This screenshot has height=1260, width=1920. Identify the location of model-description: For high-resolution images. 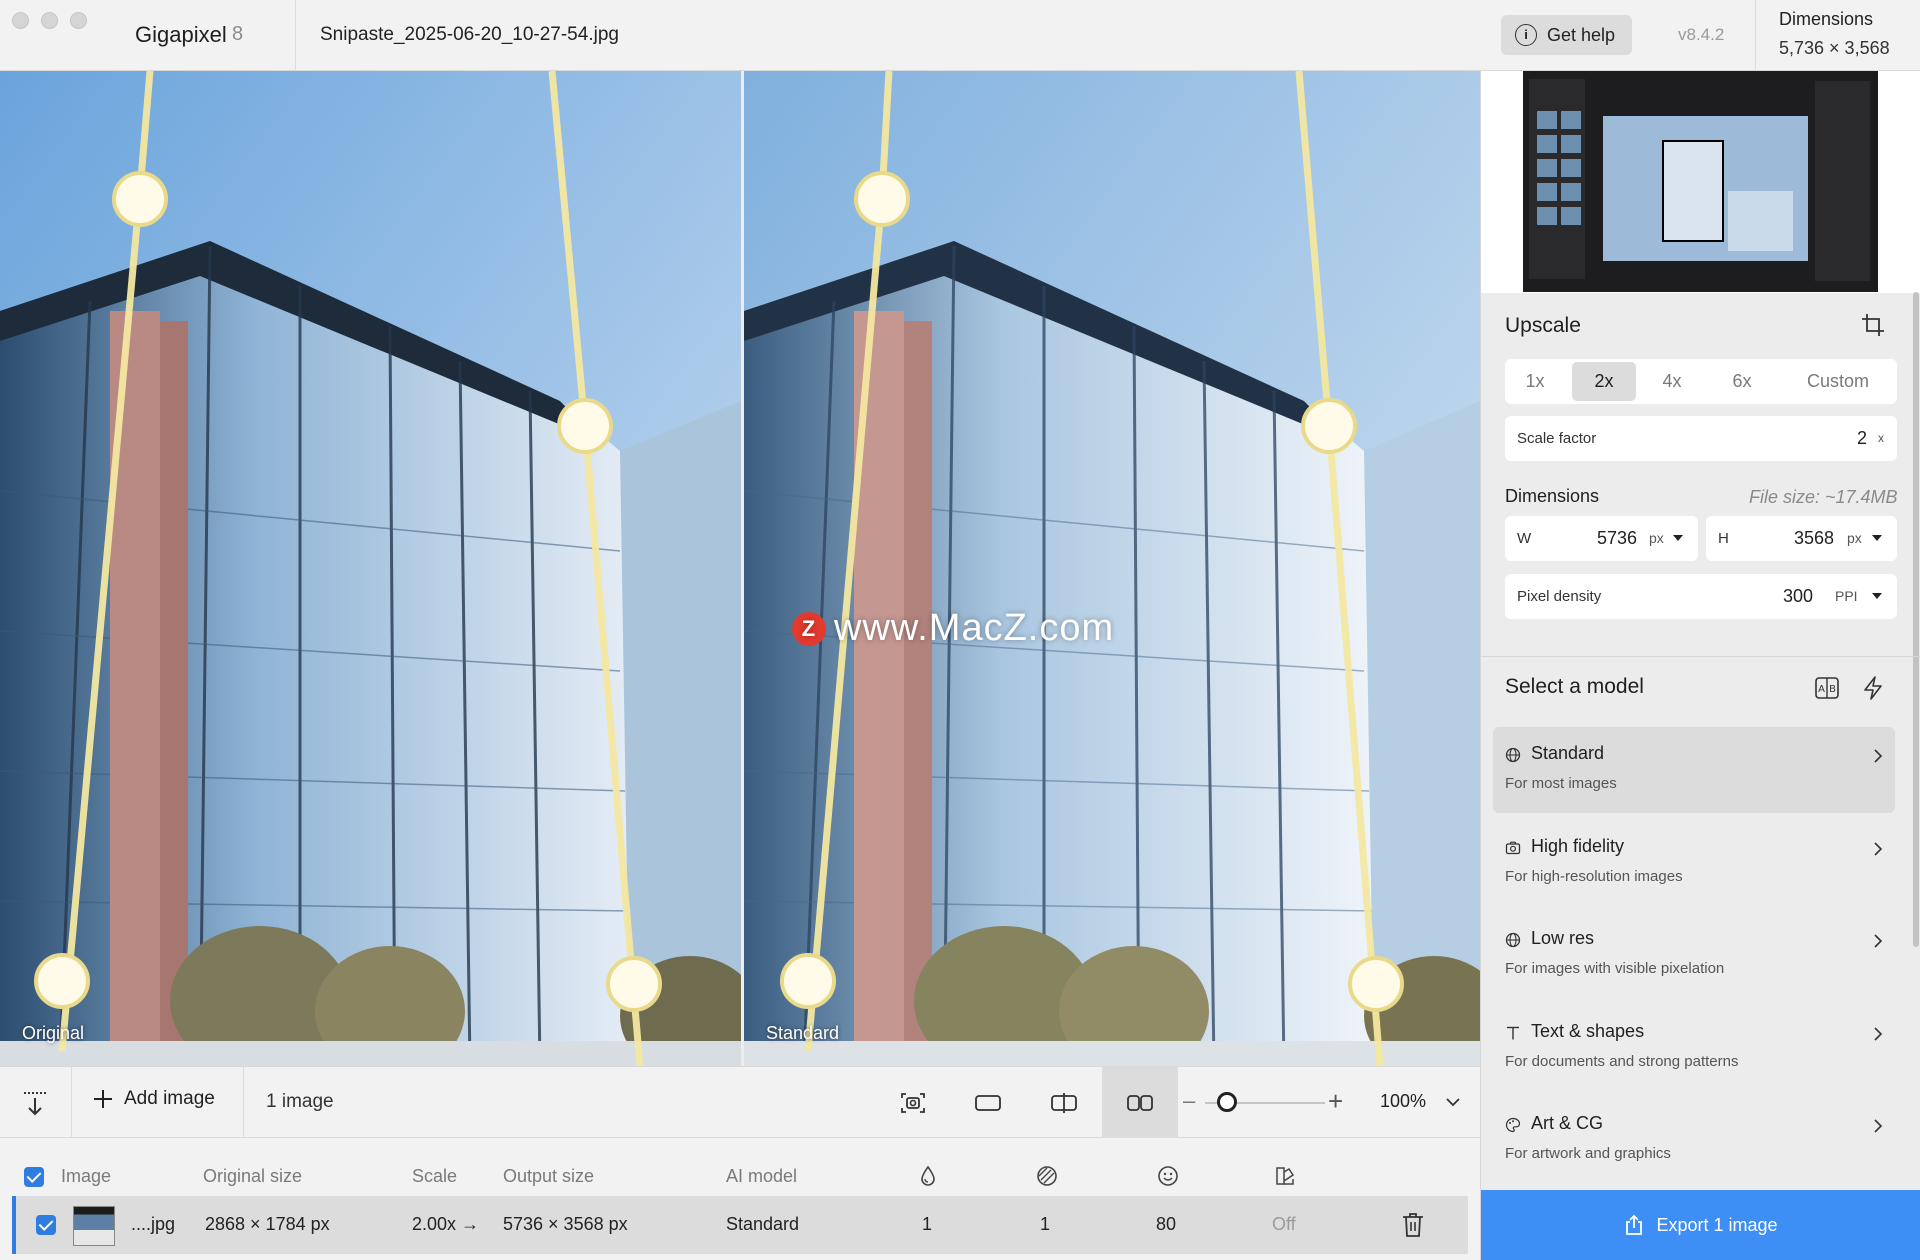
(1594, 876).